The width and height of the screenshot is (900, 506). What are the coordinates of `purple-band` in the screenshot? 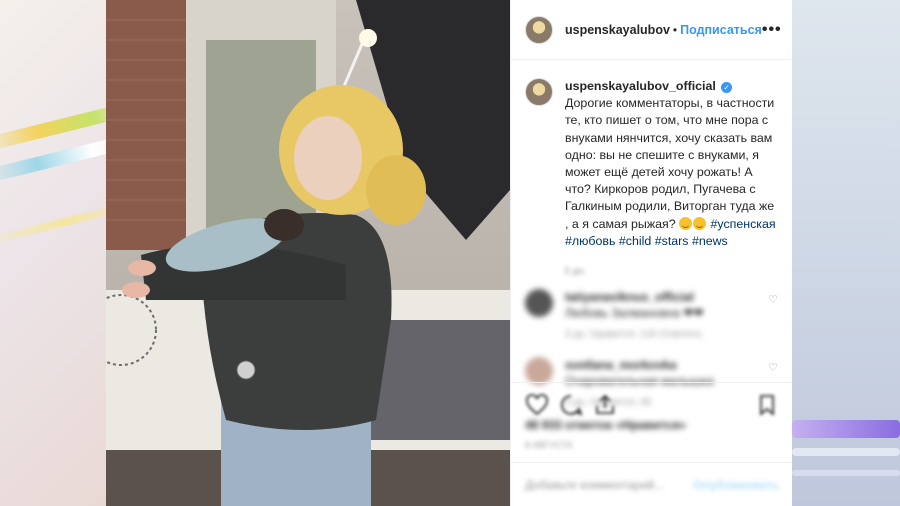 It's located at (846, 429).